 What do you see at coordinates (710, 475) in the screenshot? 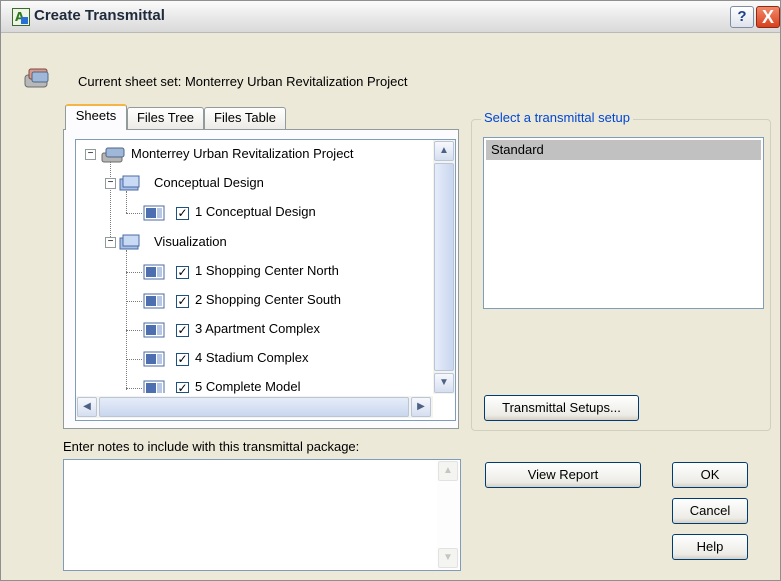
I see `ok-button: OK` at bounding box center [710, 475].